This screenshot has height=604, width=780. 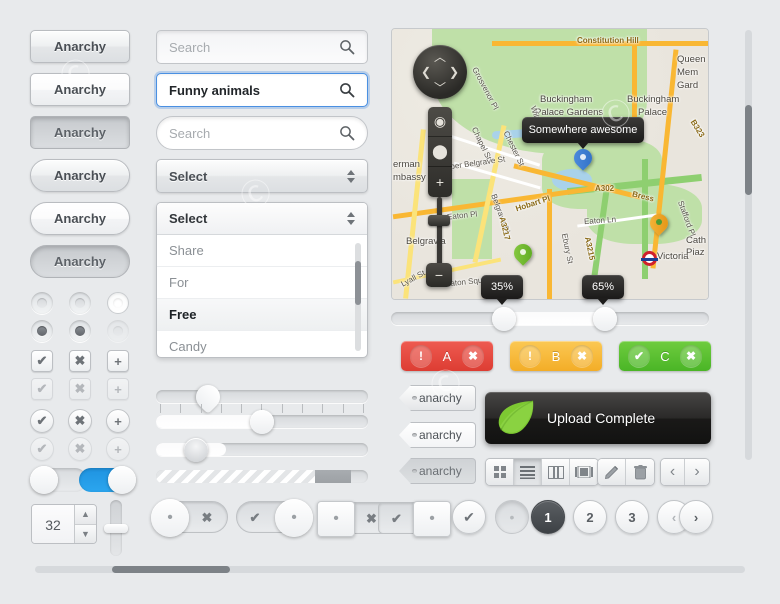 I want to click on pagination-page-1: 1, so click(x=548, y=517).